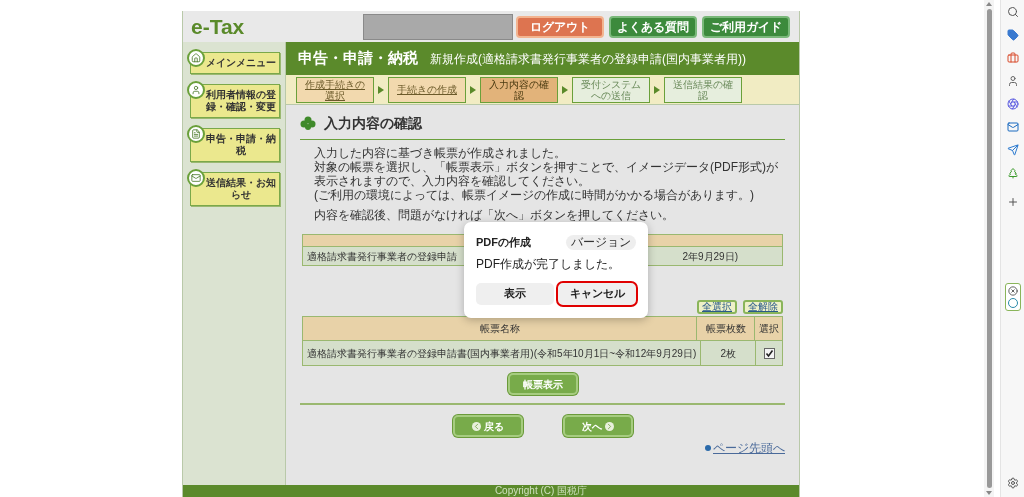 This screenshot has height=497, width=1024. Describe the element at coordinates (308, 123) in the screenshot. I see `clover-icon` at that location.